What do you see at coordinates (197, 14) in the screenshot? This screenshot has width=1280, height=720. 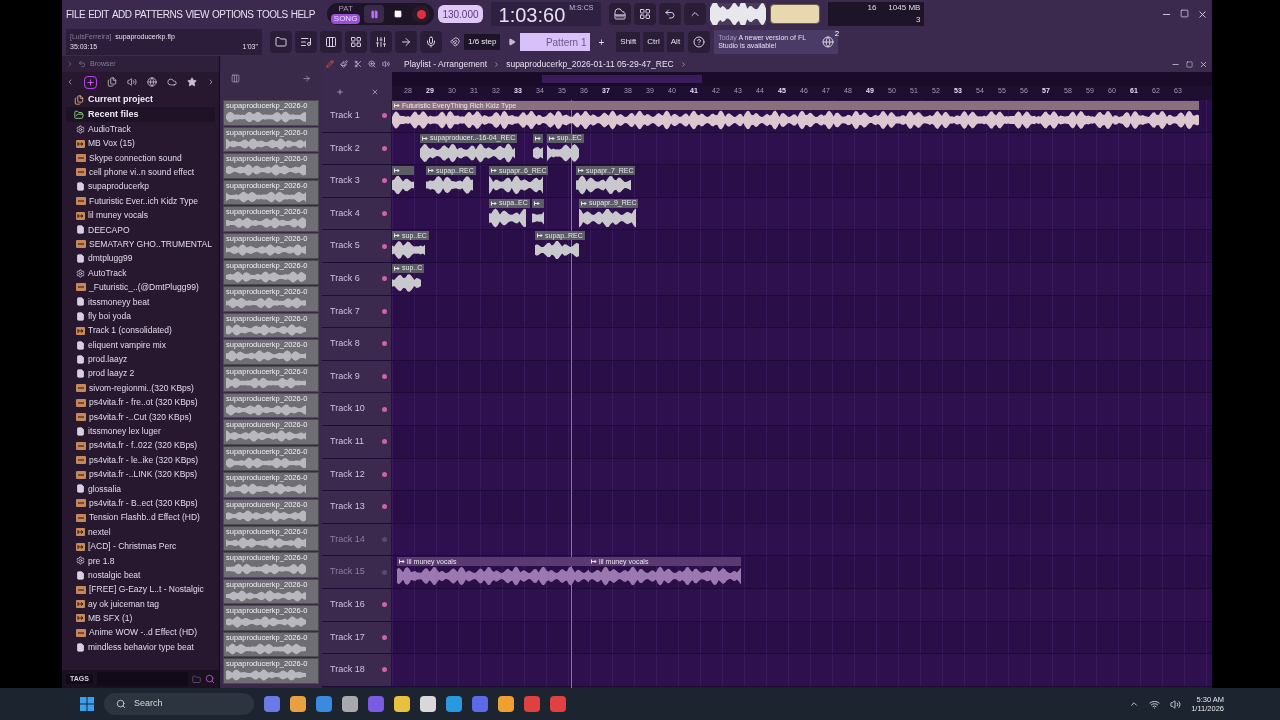 I see `menu-item: VIEW` at bounding box center [197, 14].